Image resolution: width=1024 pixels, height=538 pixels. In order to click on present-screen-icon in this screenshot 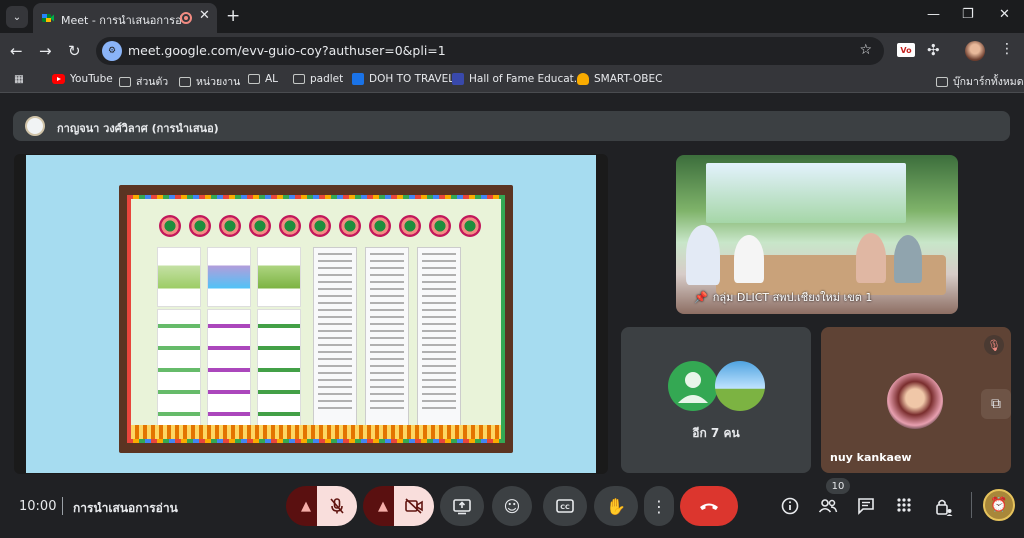, I will do `click(462, 507)`.